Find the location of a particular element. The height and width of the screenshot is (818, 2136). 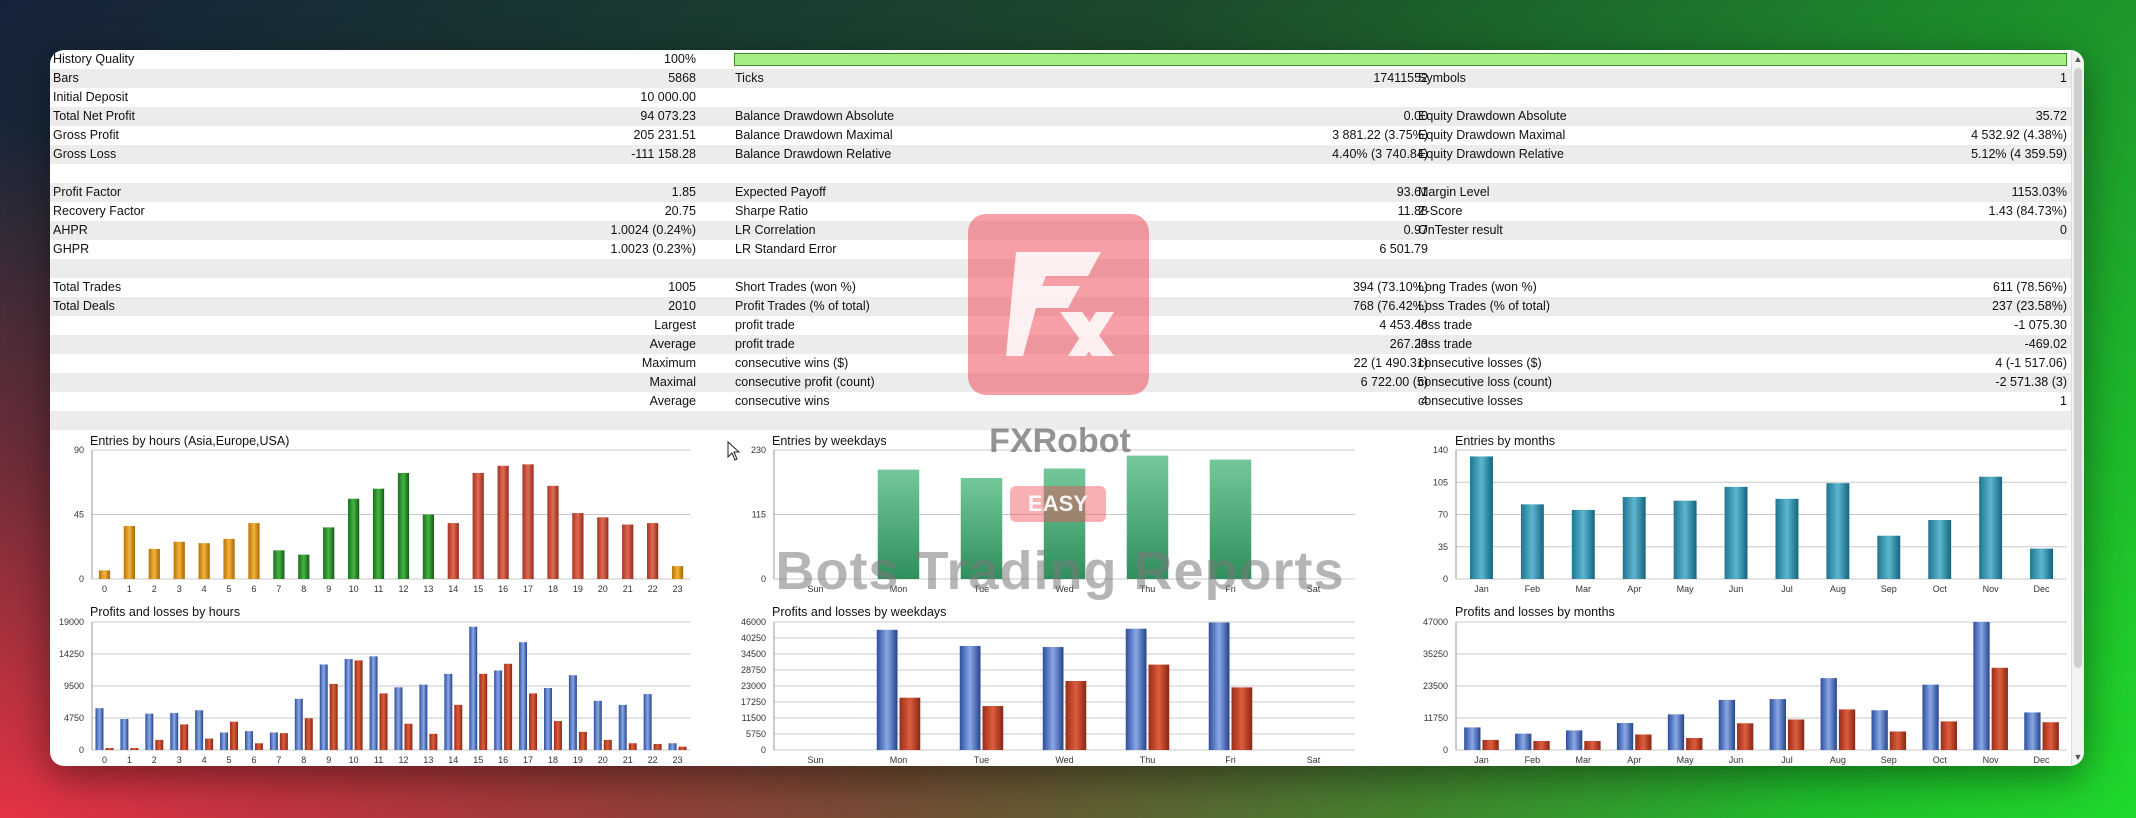

chart-2-xtick-label: Jun is located at coordinates (1736, 589).